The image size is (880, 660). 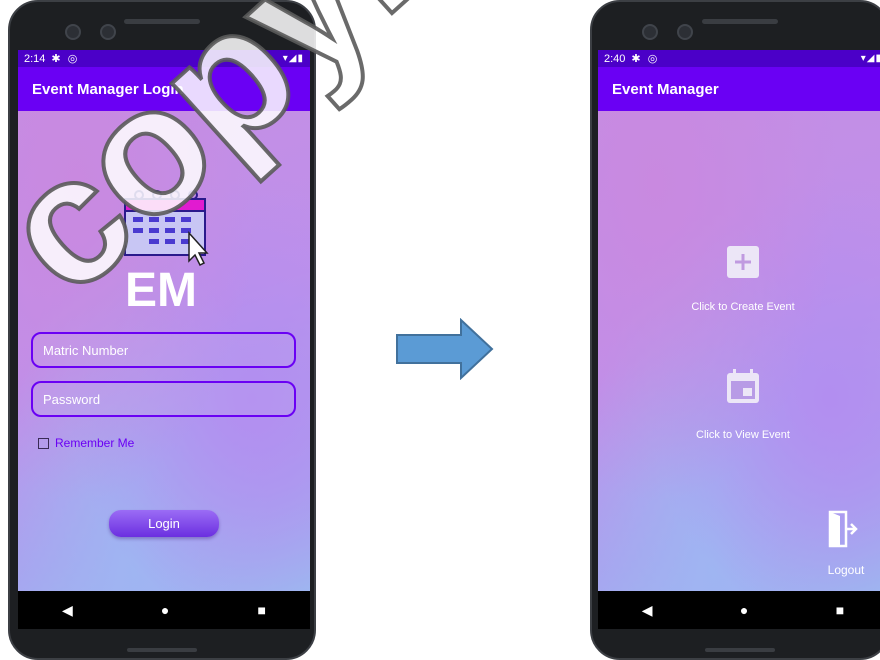 I want to click on logout-button, so click(x=843, y=529).